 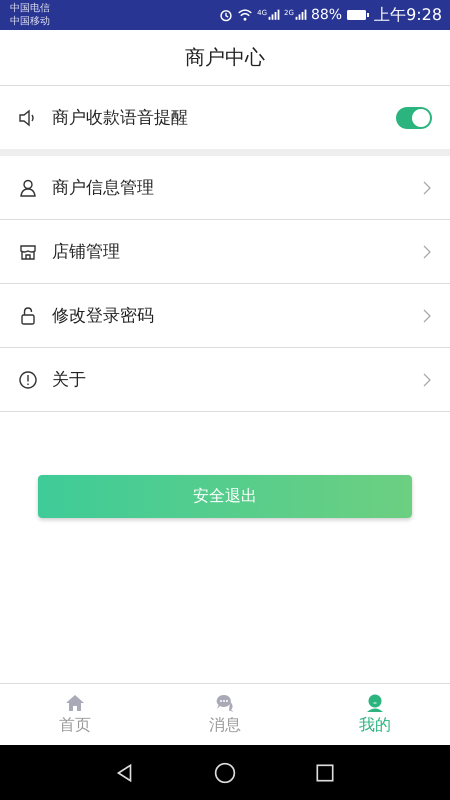 What do you see at coordinates (28, 188) in the screenshot?
I see `person-icon` at bounding box center [28, 188].